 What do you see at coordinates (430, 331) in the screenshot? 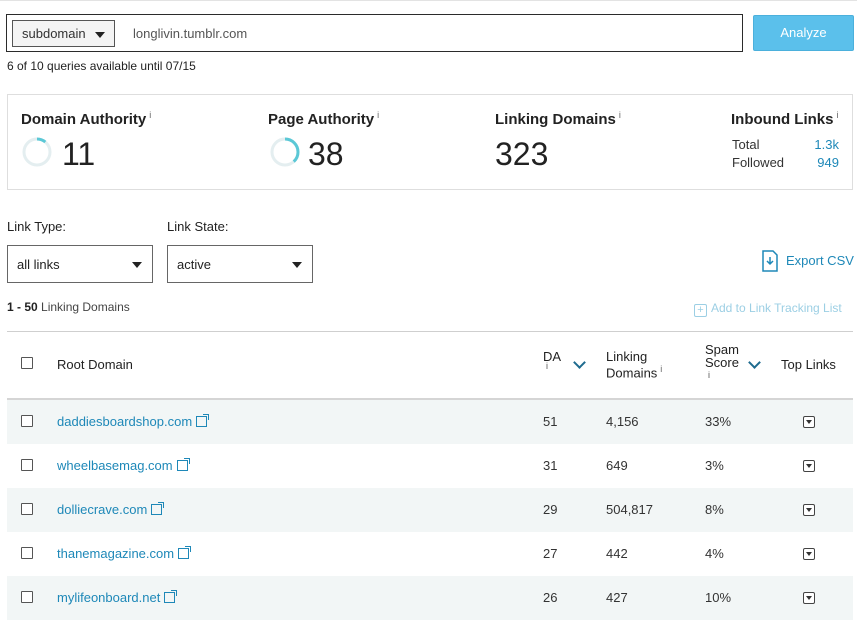
I see `table-top-divider` at bounding box center [430, 331].